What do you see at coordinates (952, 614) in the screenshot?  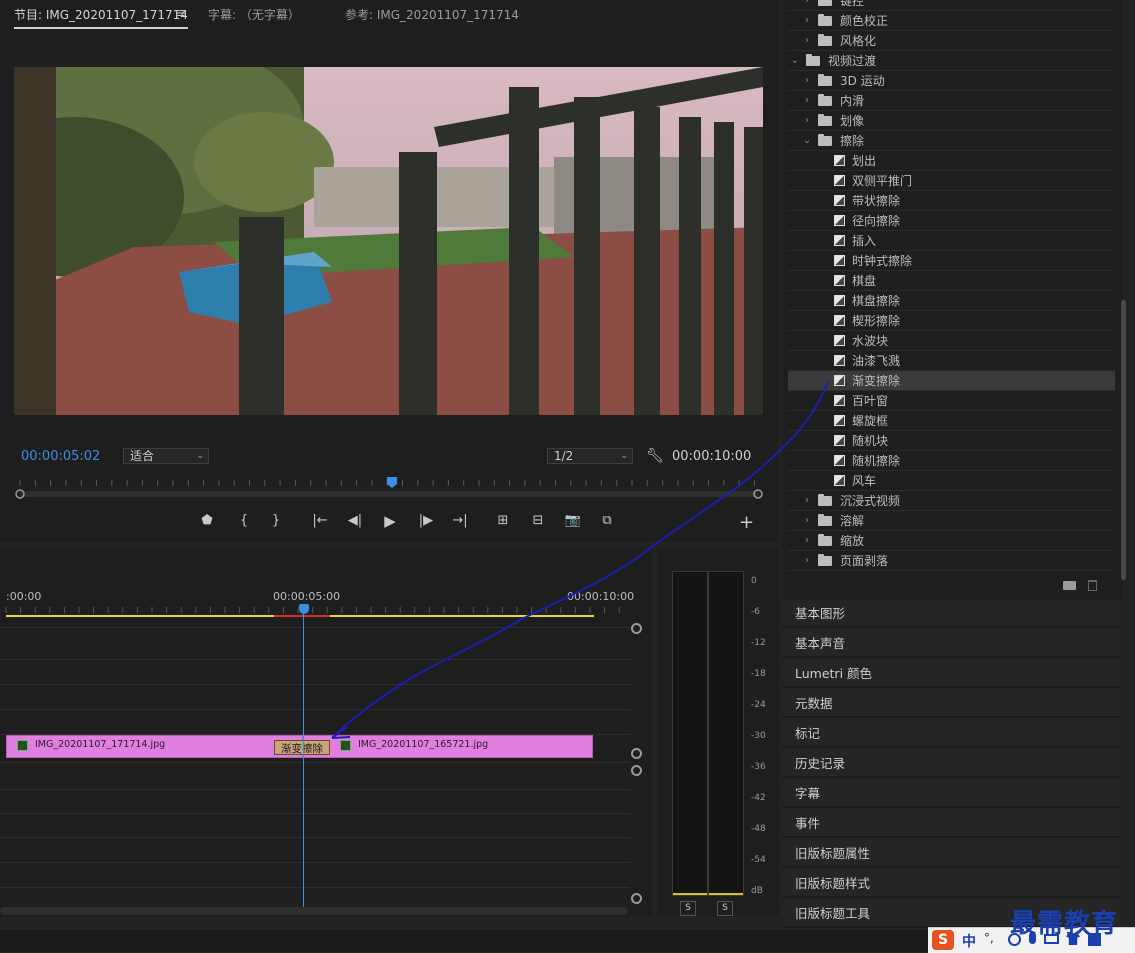 I see `panel-tab: 基本图形` at bounding box center [952, 614].